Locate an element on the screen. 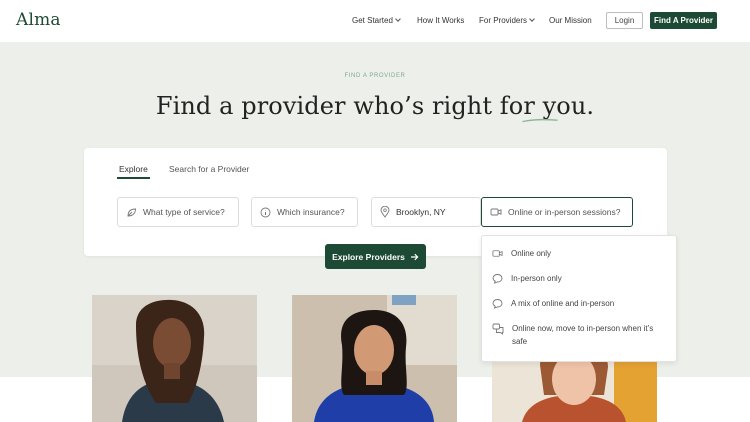  explore-button-label: Explore Providers is located at coordinates (368, 256).